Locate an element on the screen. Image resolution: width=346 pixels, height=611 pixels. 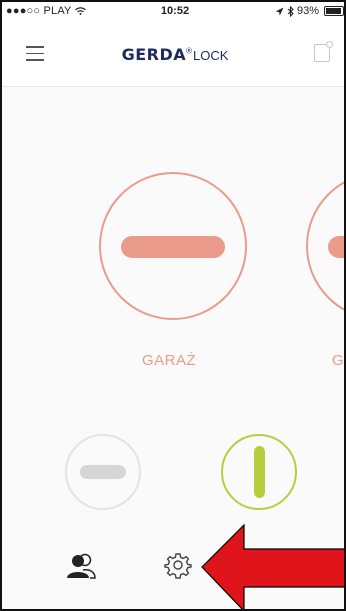
app-header: GERDA®LOCK is located at coordinates (173, 54).